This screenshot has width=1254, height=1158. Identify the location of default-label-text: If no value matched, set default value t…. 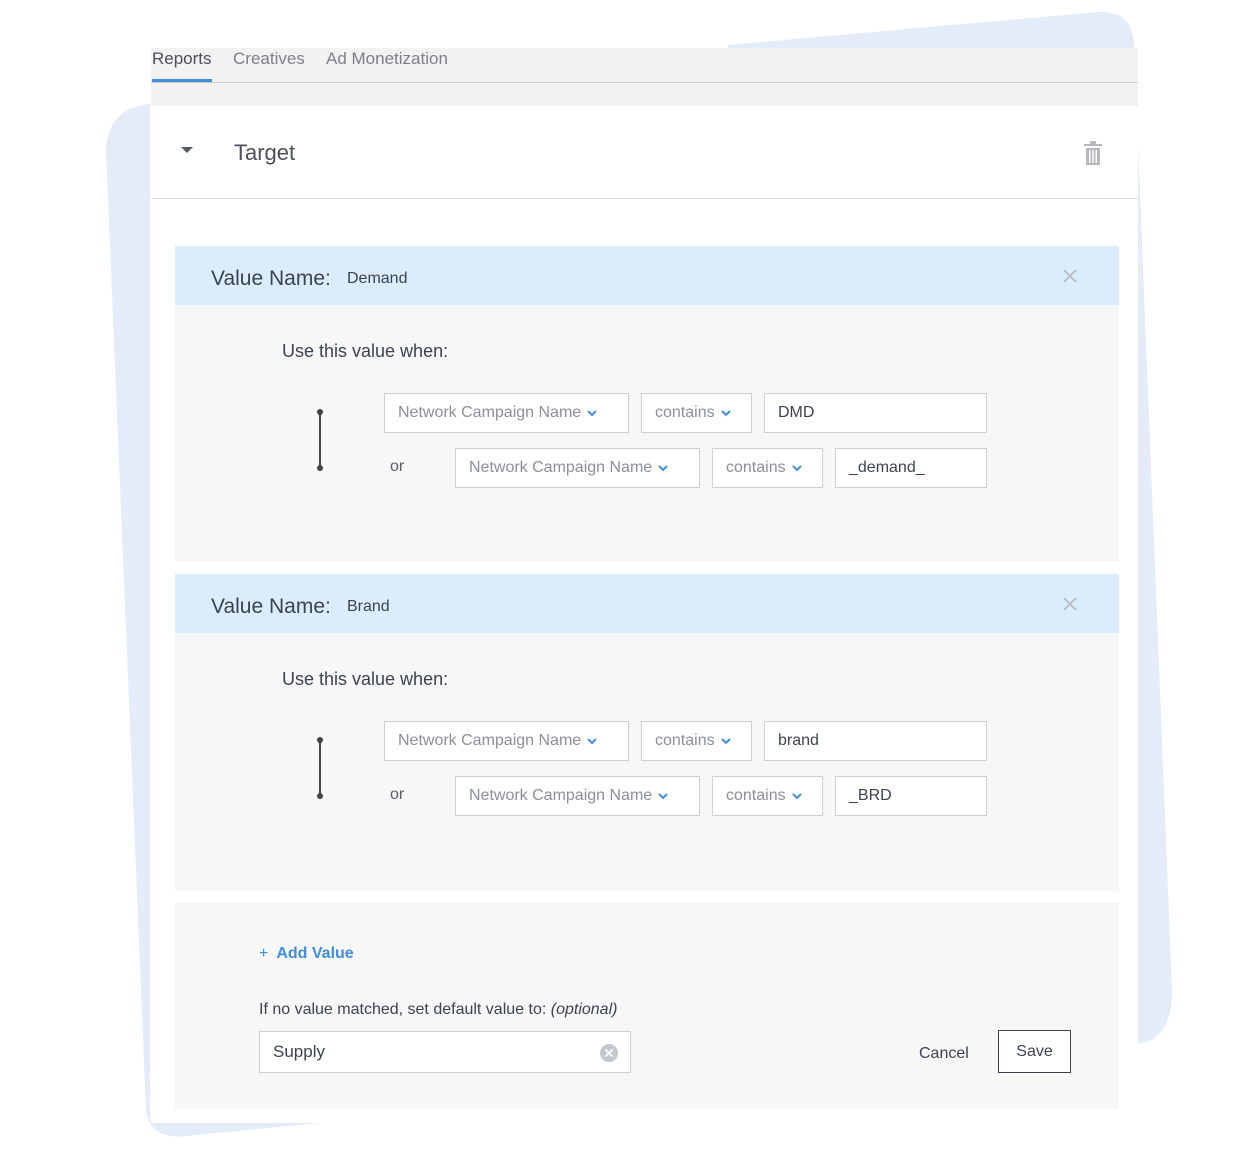
(403, 1009).